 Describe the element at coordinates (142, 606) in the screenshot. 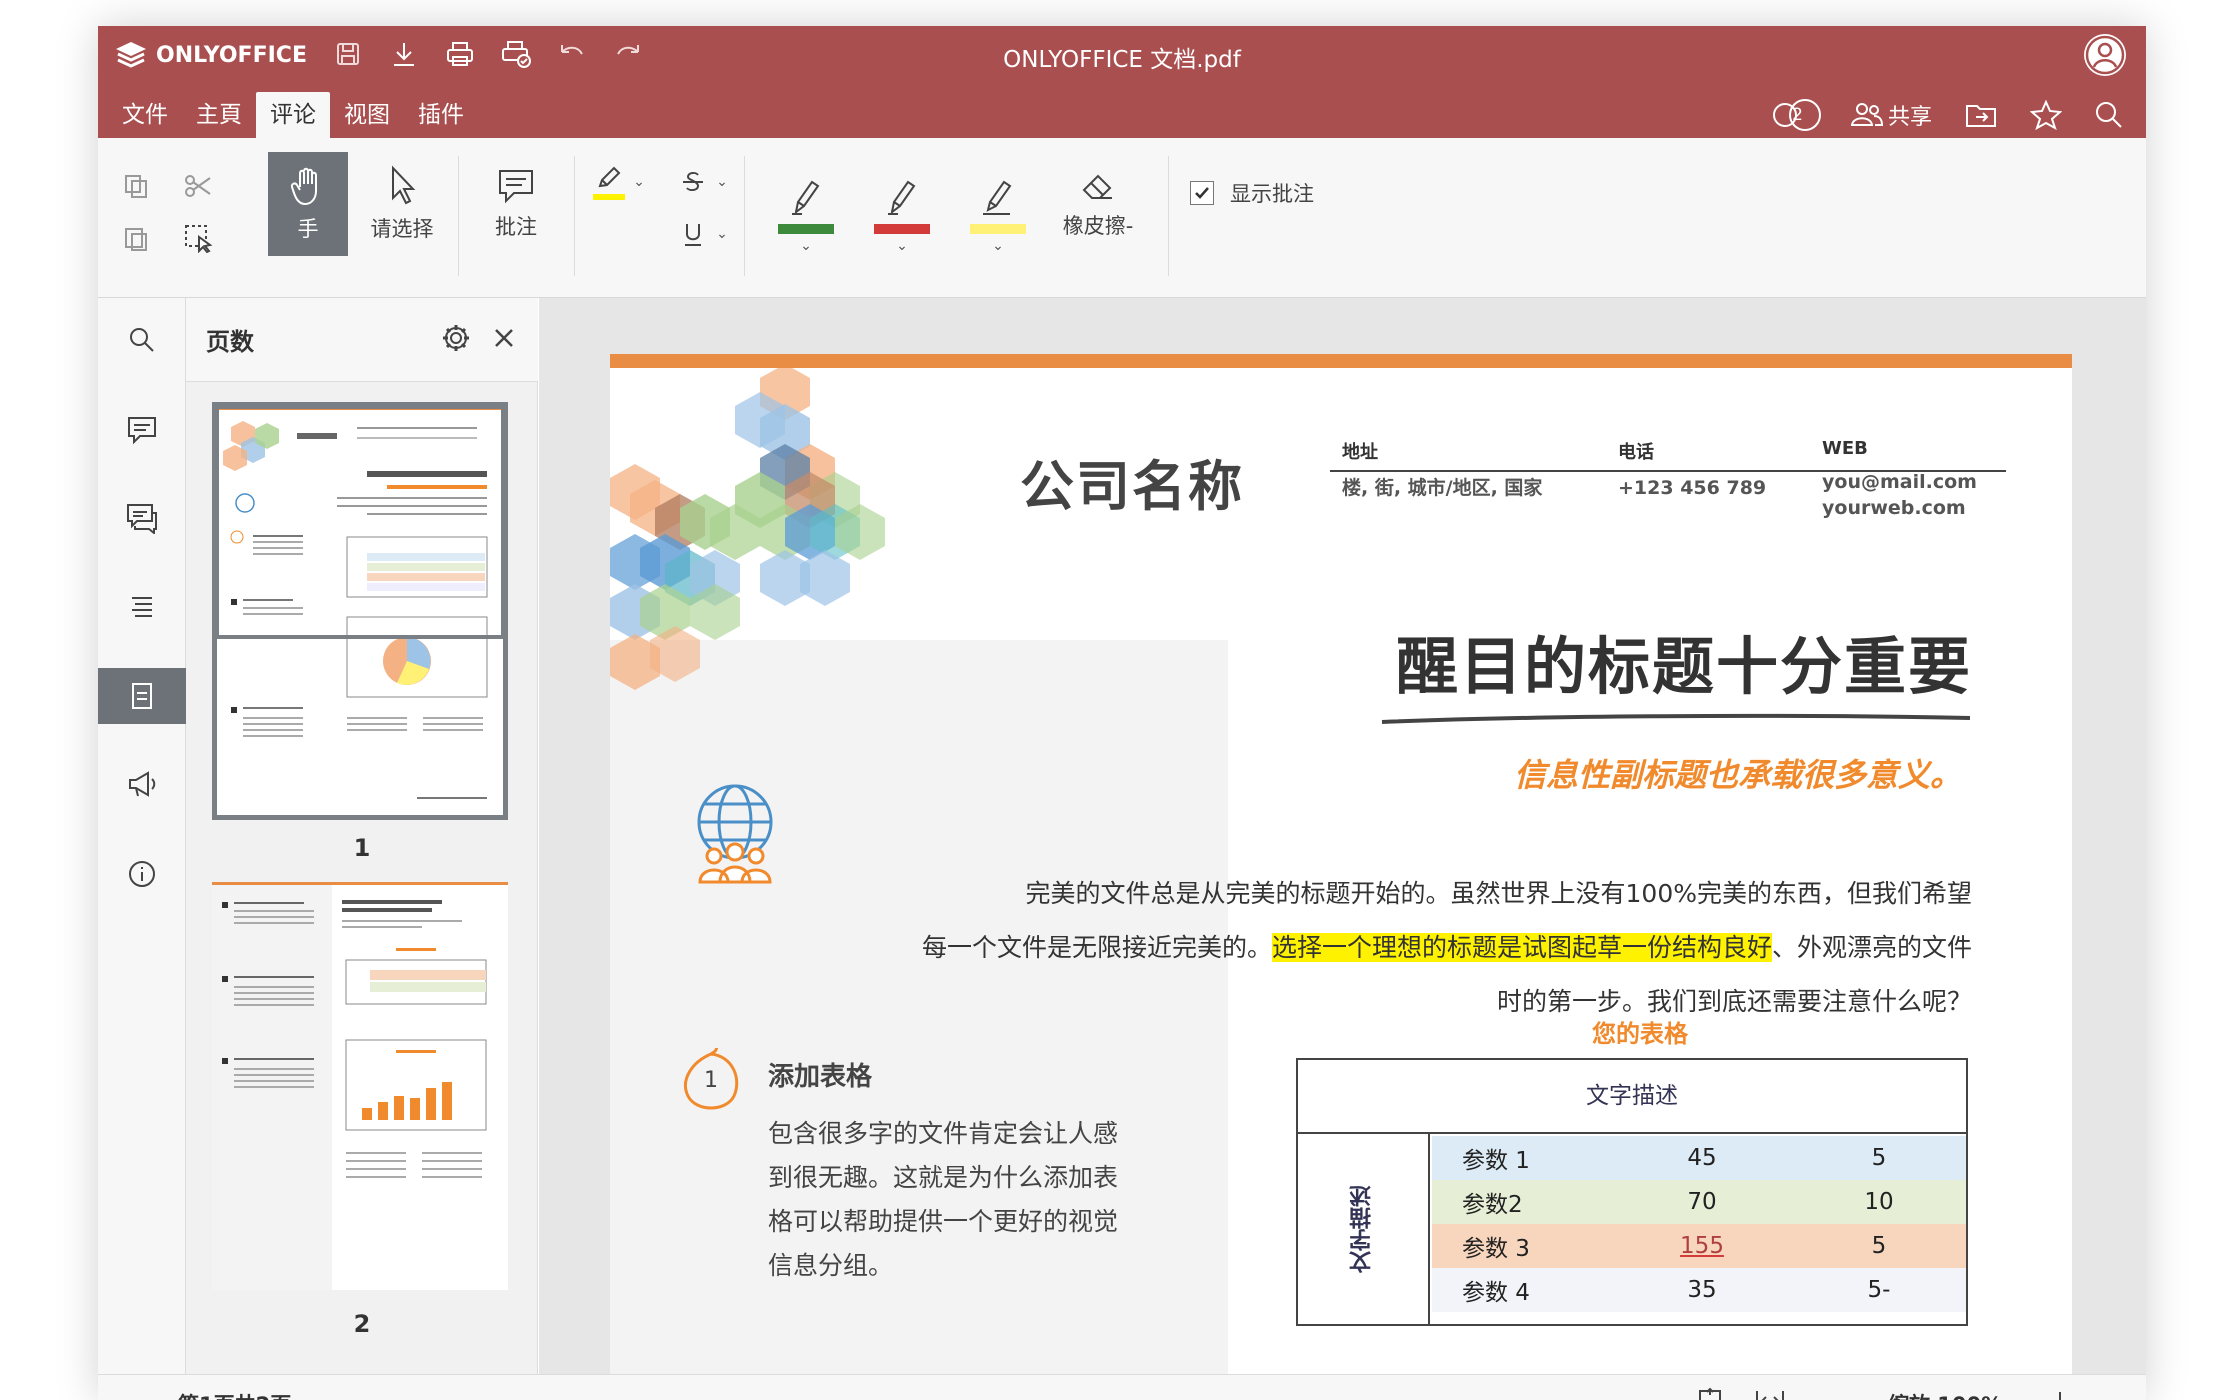

I see `sidebar-headings` at that location.